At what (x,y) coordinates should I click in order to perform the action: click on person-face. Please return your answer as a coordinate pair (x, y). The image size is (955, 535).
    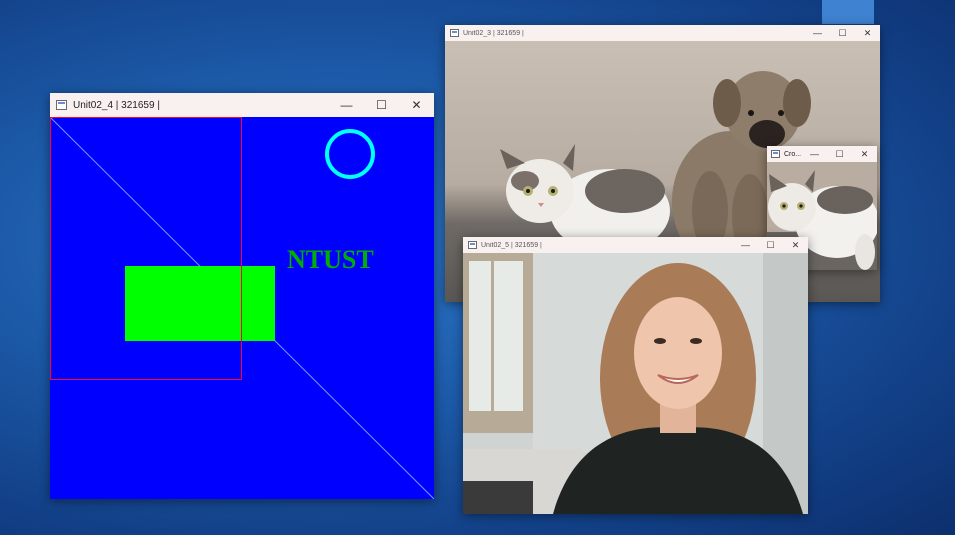
    Looking at the image, I should click on (678, 353).